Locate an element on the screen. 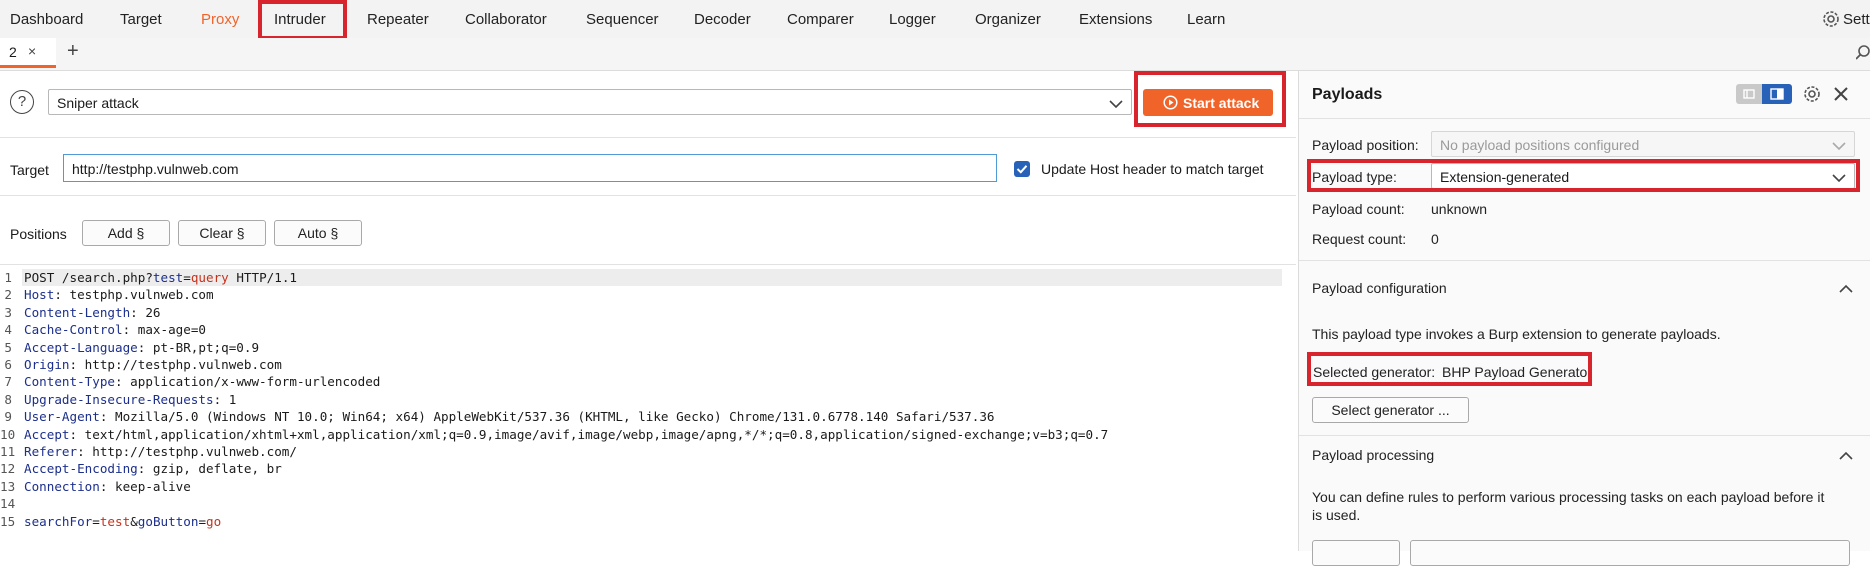  request-line: 6 Origin: http://testphp.vulnweb.com is located at coordinates (648, 364).